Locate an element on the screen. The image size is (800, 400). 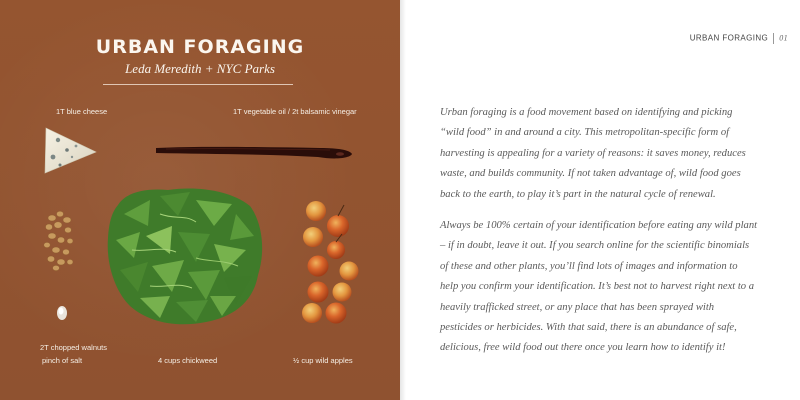
ingredient-label-apples: ½ cup wild apples is located at coordinates (323, 360).